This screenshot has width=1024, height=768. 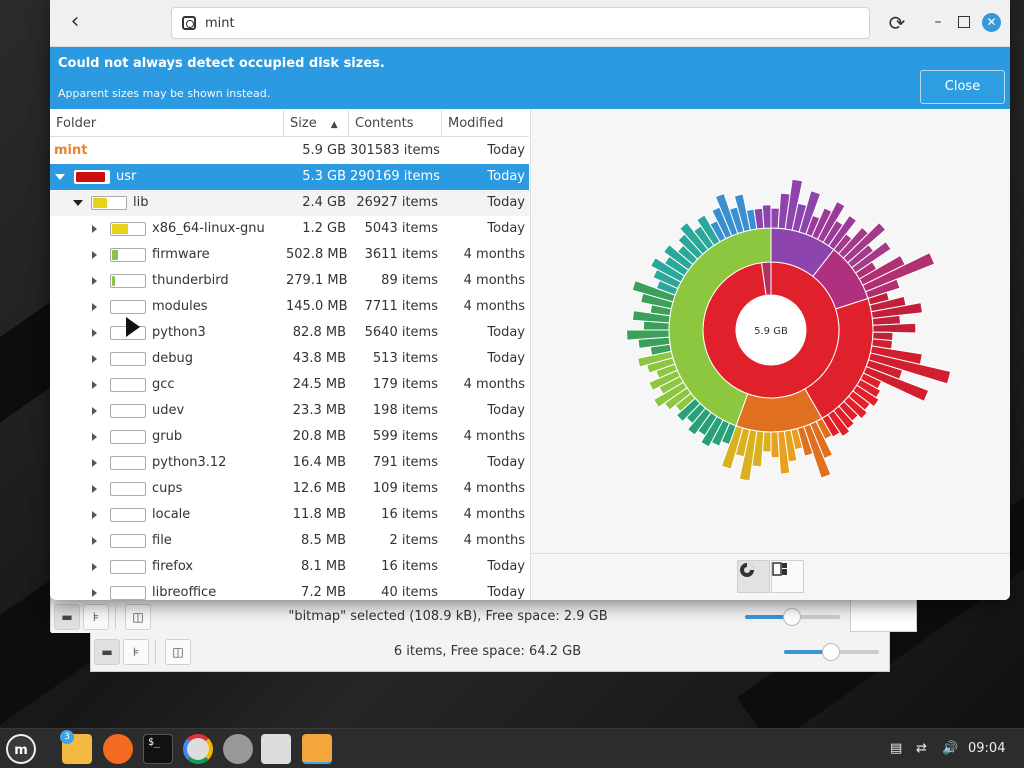 What do you see at coordinates (118, 749) in the screenshot?
I see `firefox-launcher` at bounding box center [118, 749].